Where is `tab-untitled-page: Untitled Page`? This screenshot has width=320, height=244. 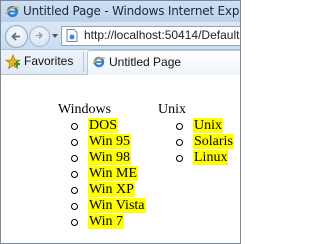 tab-untitled-page: Untitled Page is located at coordinates (163, 62).